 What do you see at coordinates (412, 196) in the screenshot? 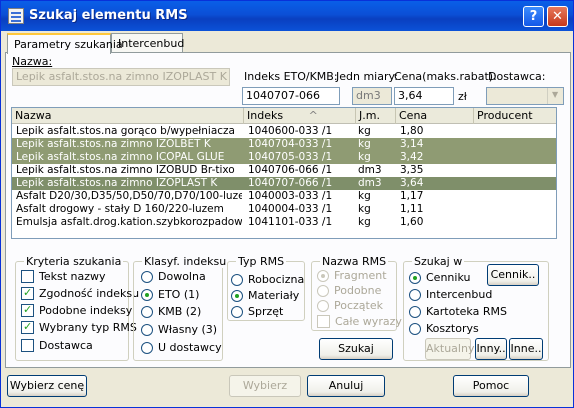
I see `cell-price: 1,17` at bounding box center [412, 196].